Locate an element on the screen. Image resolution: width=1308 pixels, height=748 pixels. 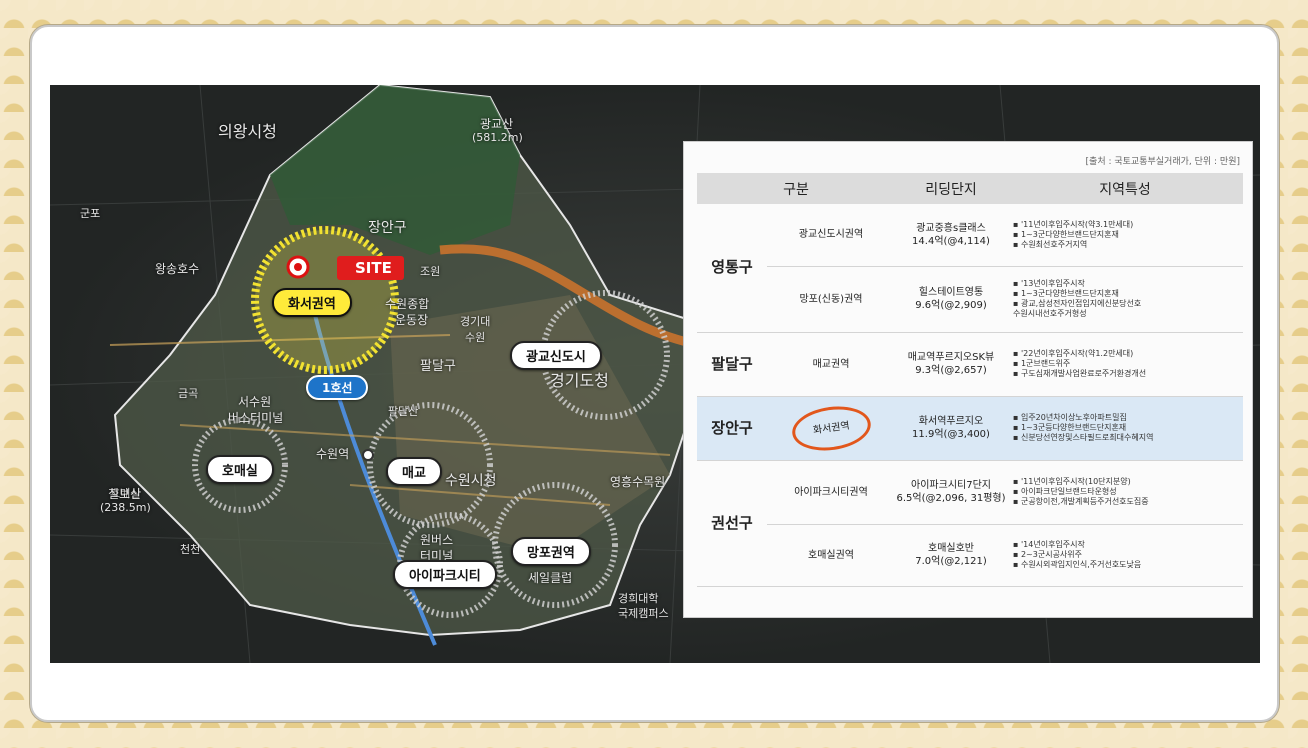
map-label-sail-club: 세일클럽 is located at coordinates (550, 578).